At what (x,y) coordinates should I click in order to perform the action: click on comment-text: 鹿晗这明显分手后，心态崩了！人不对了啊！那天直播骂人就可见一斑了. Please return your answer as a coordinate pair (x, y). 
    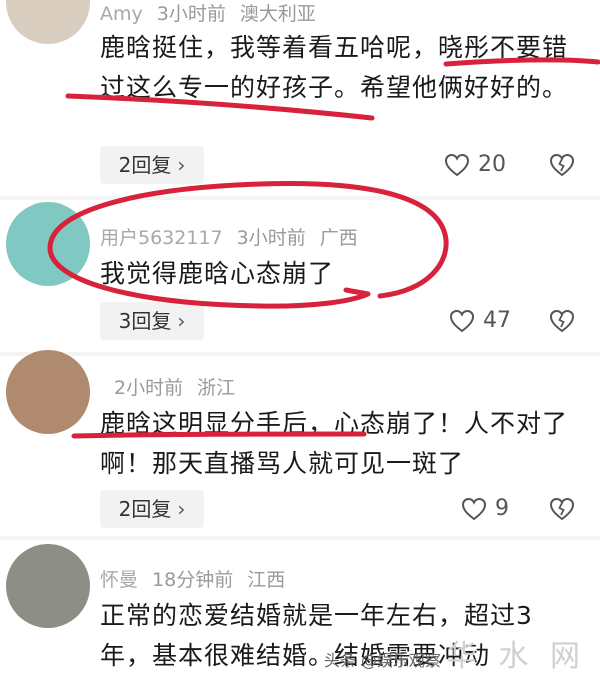
    Looking at the image, I should click on (334, 443).